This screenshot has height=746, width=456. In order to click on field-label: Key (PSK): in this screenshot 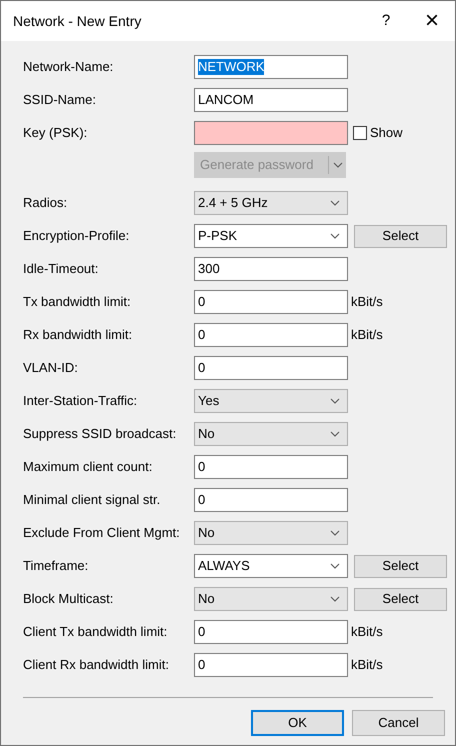, I will do `click(55, 133)`.